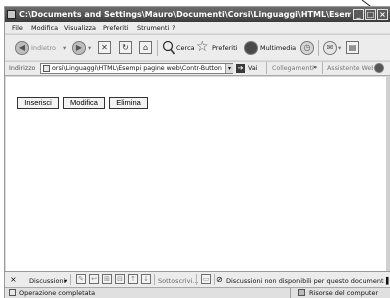  Describe the element at coordinates (153, 28) in the screenshot. I see `menu-strumenti: Strumenti` at that location.